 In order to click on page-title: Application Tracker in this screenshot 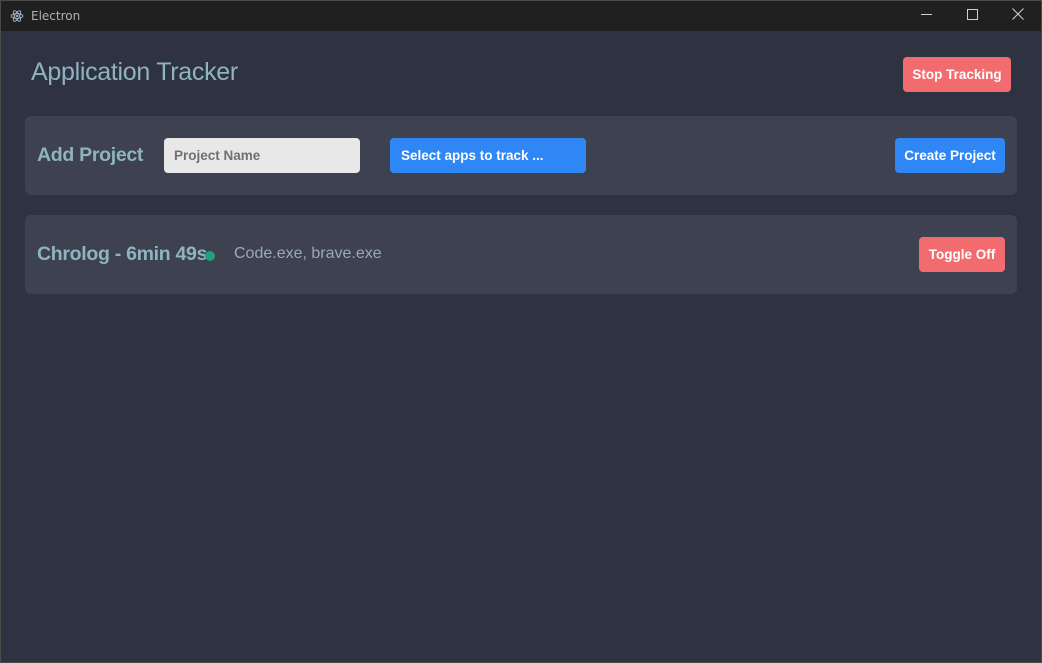, I will do `click(134, 72)`.